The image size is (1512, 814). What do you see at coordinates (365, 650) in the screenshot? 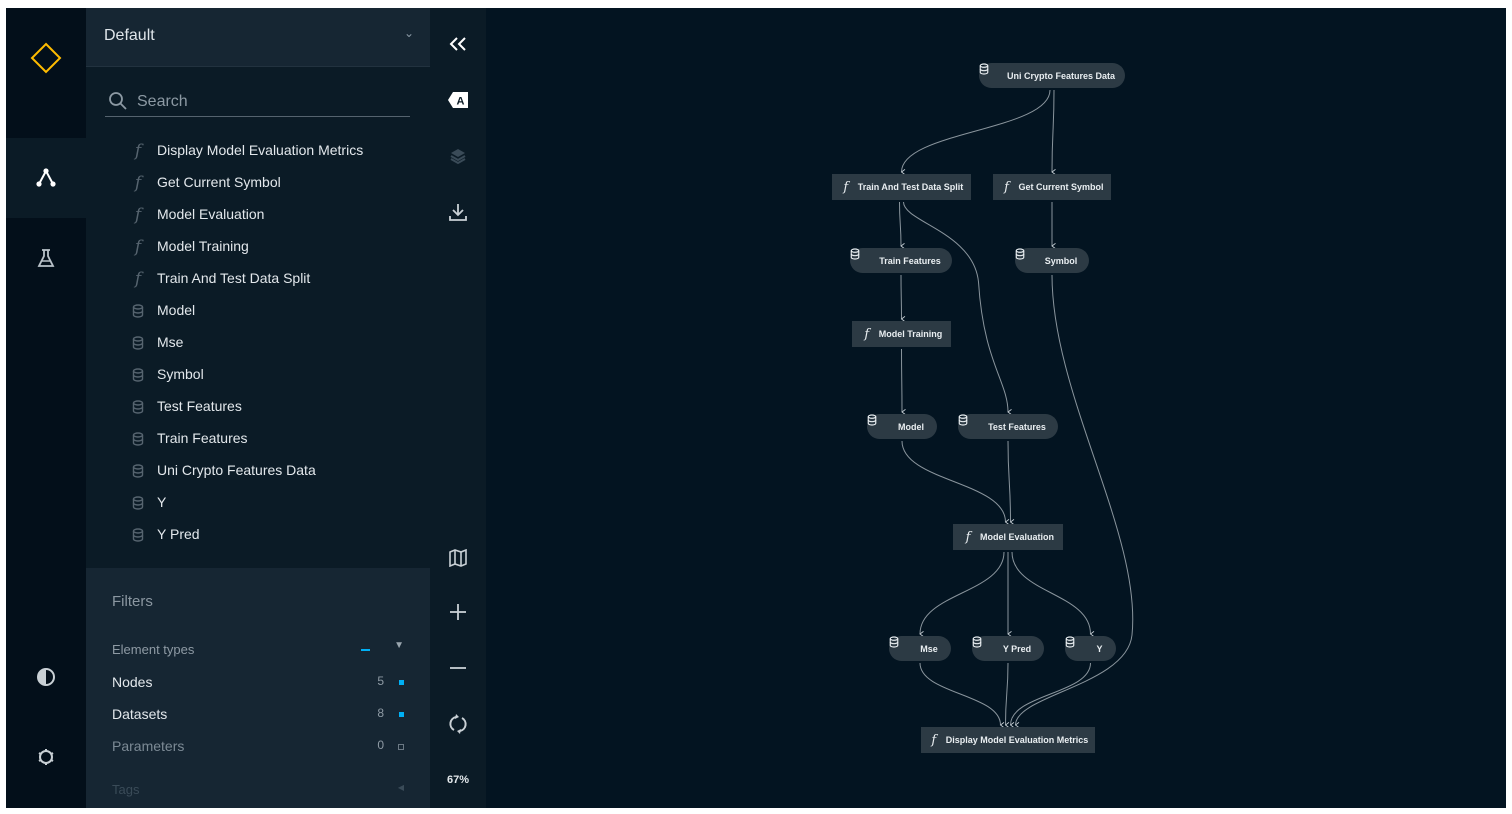
I see `indeterminate-checkbox` at bounding box center [365, 650].